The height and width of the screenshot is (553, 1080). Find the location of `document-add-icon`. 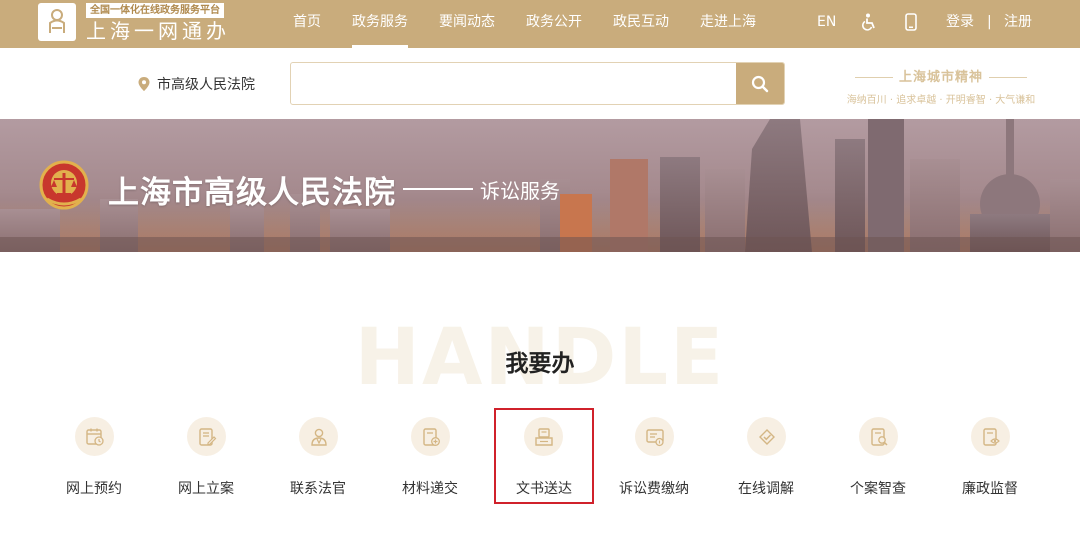

document-add-icon is located at coordinates (430, 436).